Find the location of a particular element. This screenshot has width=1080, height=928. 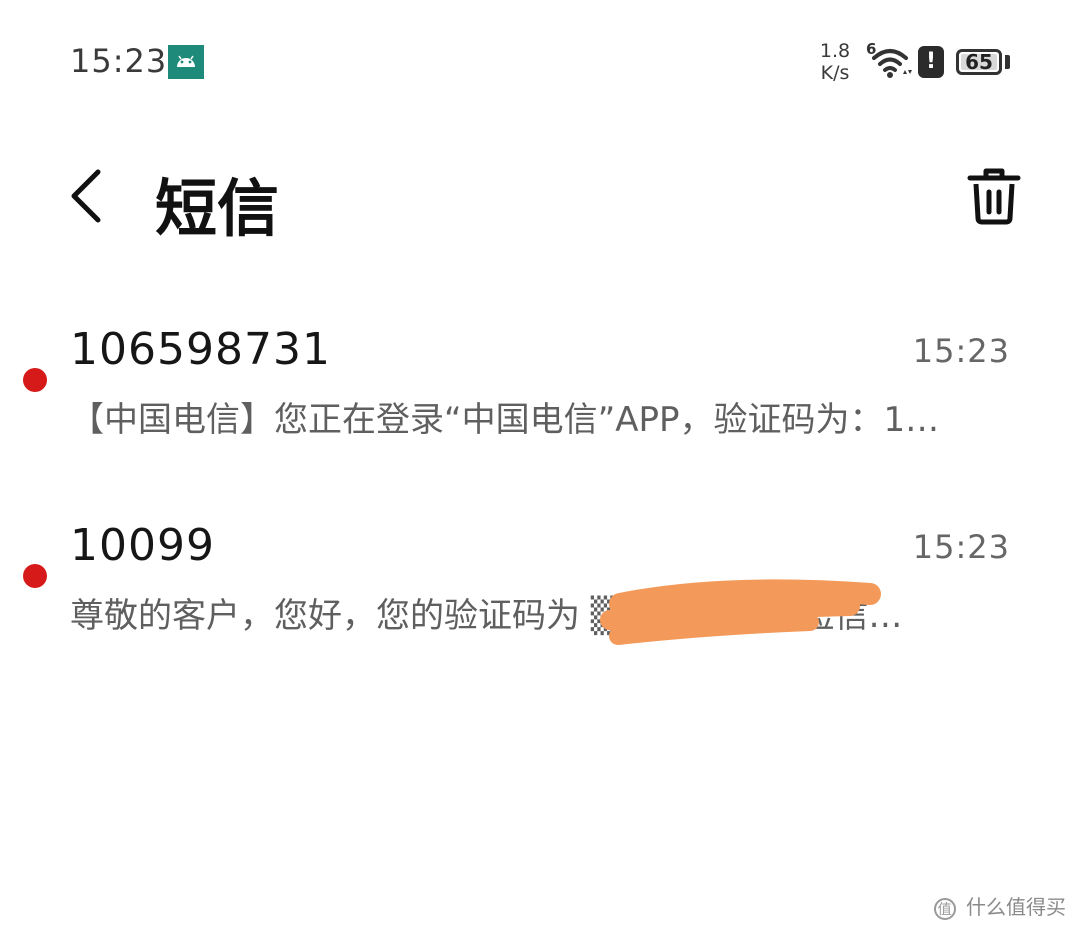

network-speed-value: 1.8 is located at coordinates (835, 51).